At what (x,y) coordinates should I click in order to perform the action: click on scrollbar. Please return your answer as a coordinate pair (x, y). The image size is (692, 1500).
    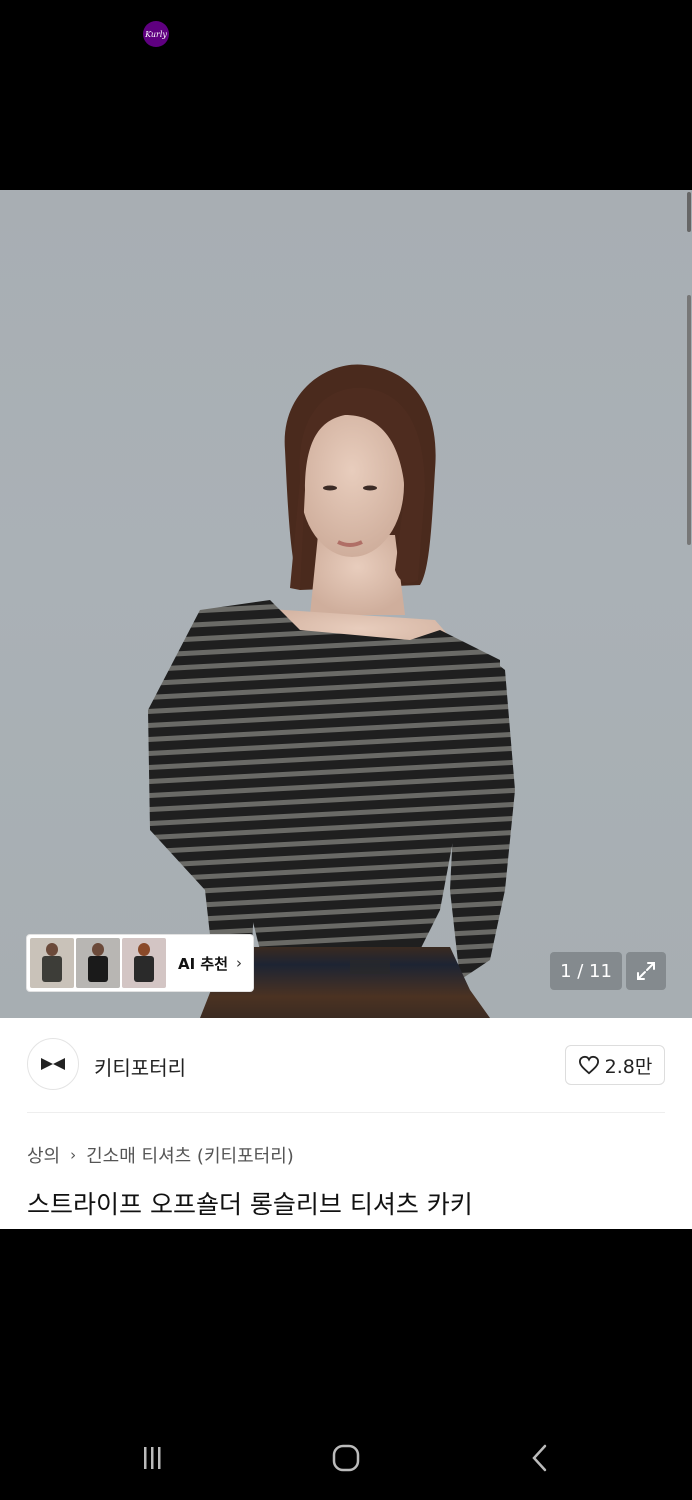
    Looking at the image, I should click on (689, 420).